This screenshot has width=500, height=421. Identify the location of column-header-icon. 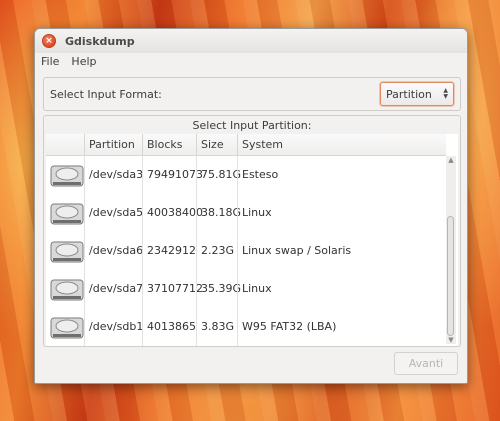
(65, 145).